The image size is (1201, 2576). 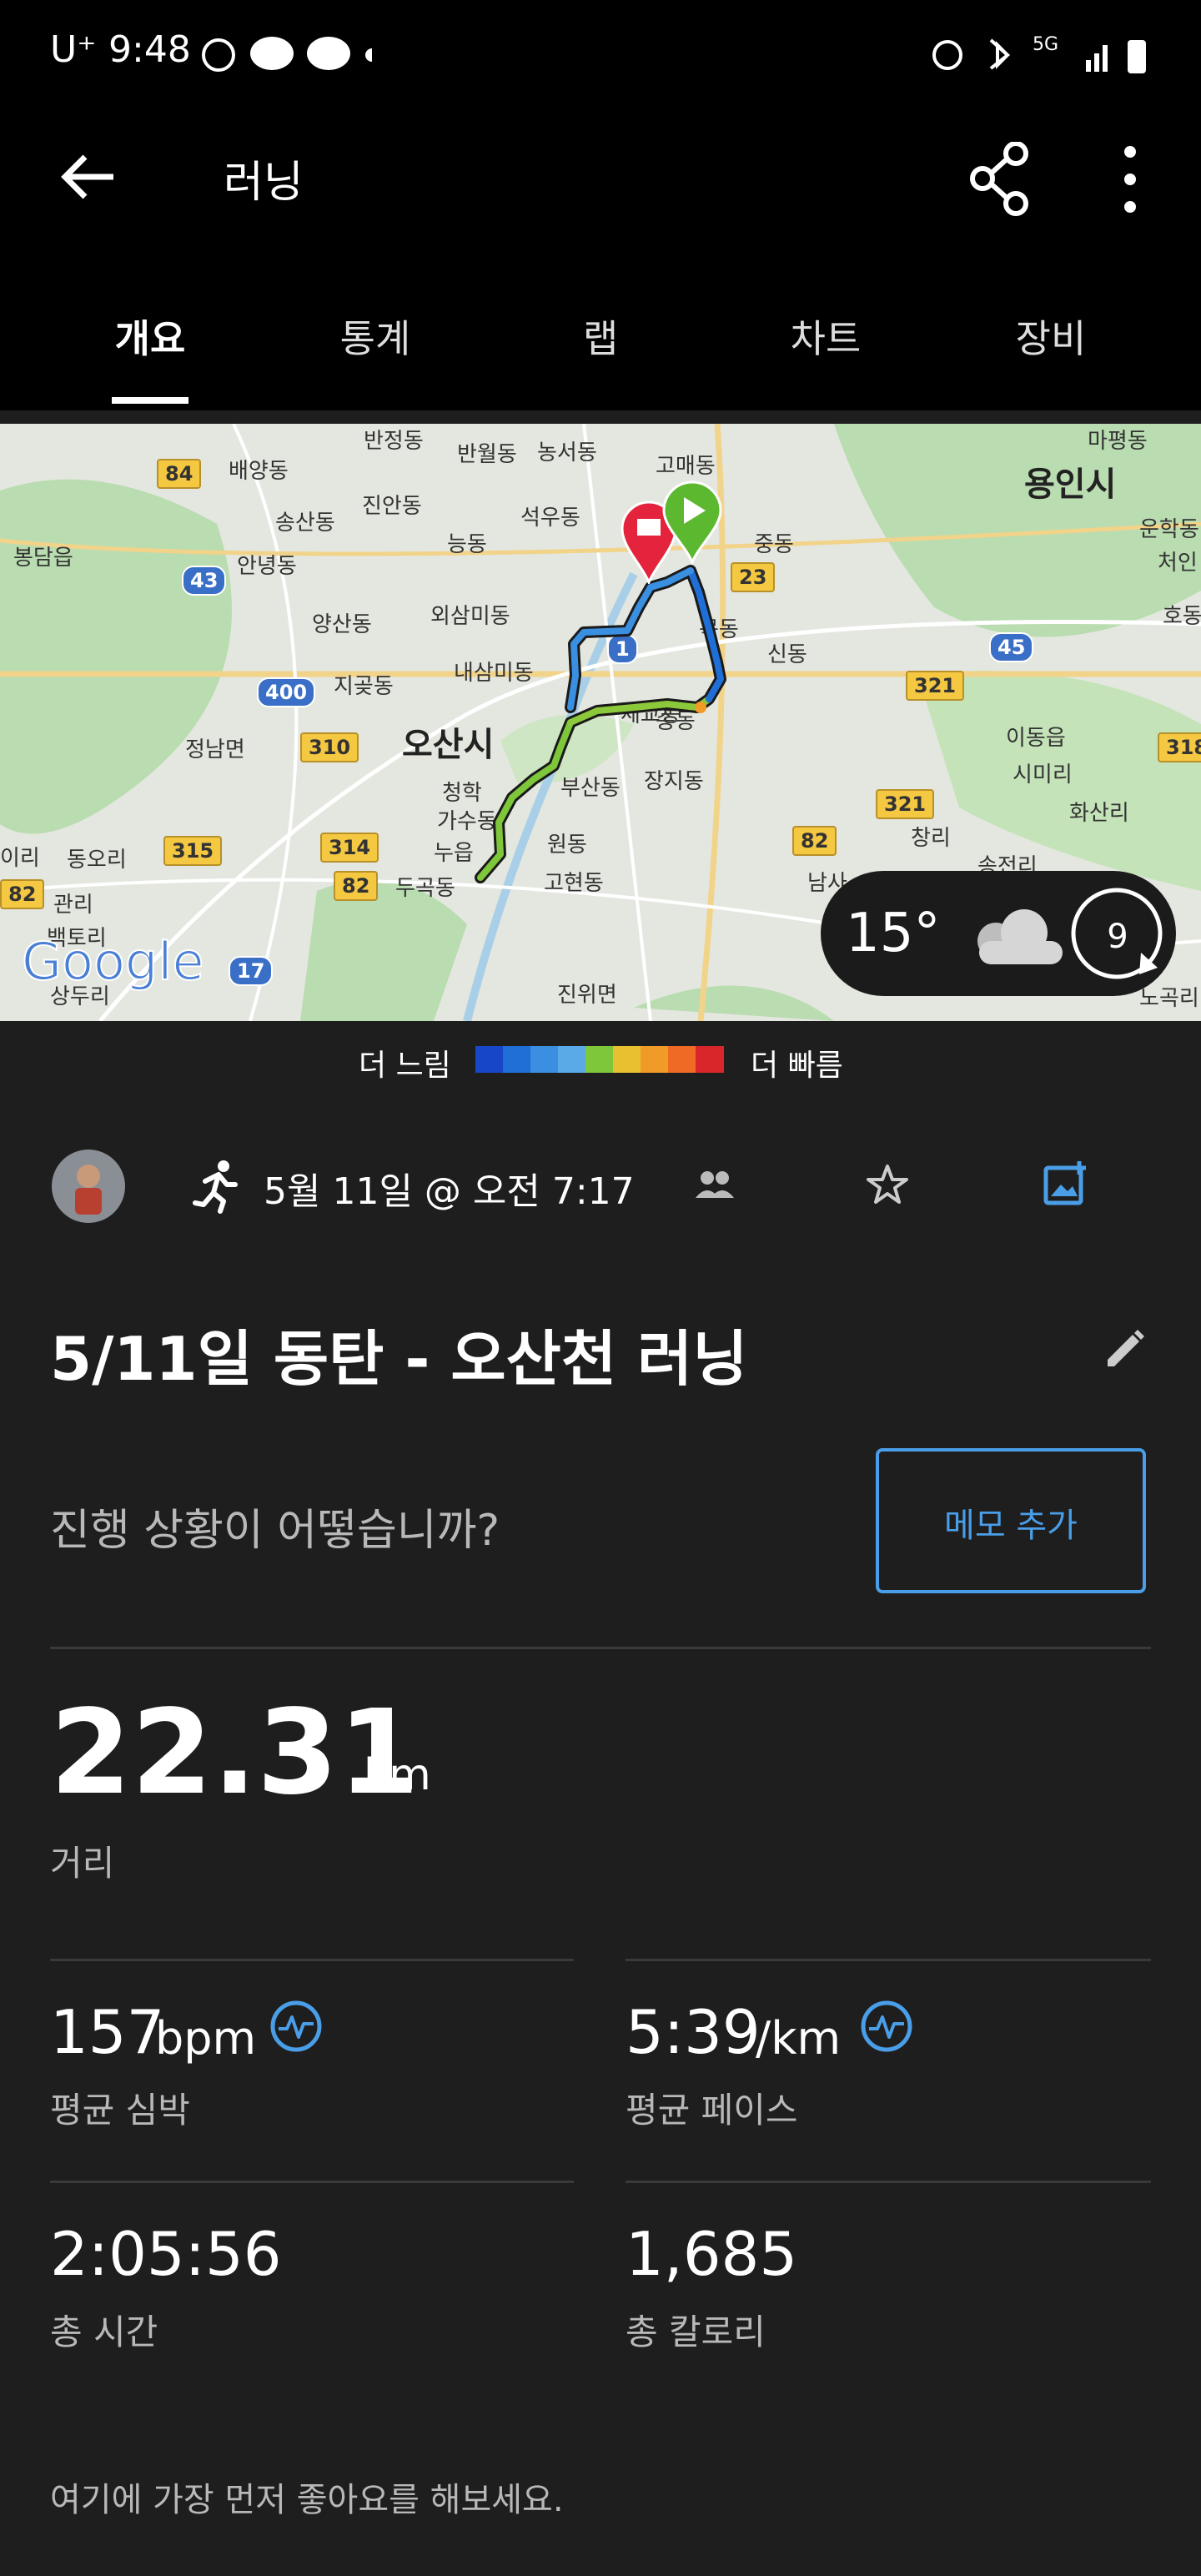 I want to click on add-photo-icon, so click(x=1066, y=1183).